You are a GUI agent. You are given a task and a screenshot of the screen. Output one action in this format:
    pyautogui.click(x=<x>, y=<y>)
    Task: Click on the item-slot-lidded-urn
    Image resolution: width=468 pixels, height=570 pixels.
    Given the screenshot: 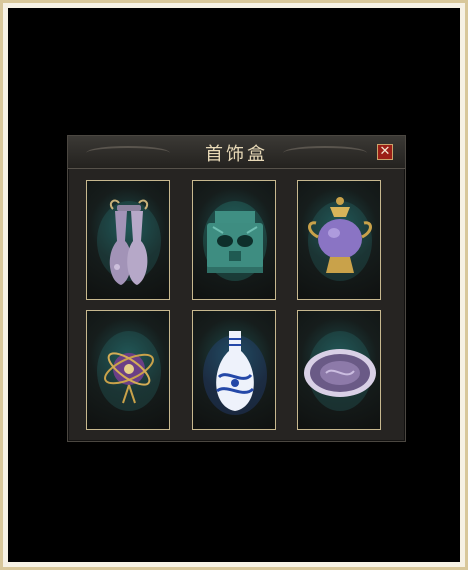 What is the action you would take?
    pyautogui.click(x=339, y=240)
    